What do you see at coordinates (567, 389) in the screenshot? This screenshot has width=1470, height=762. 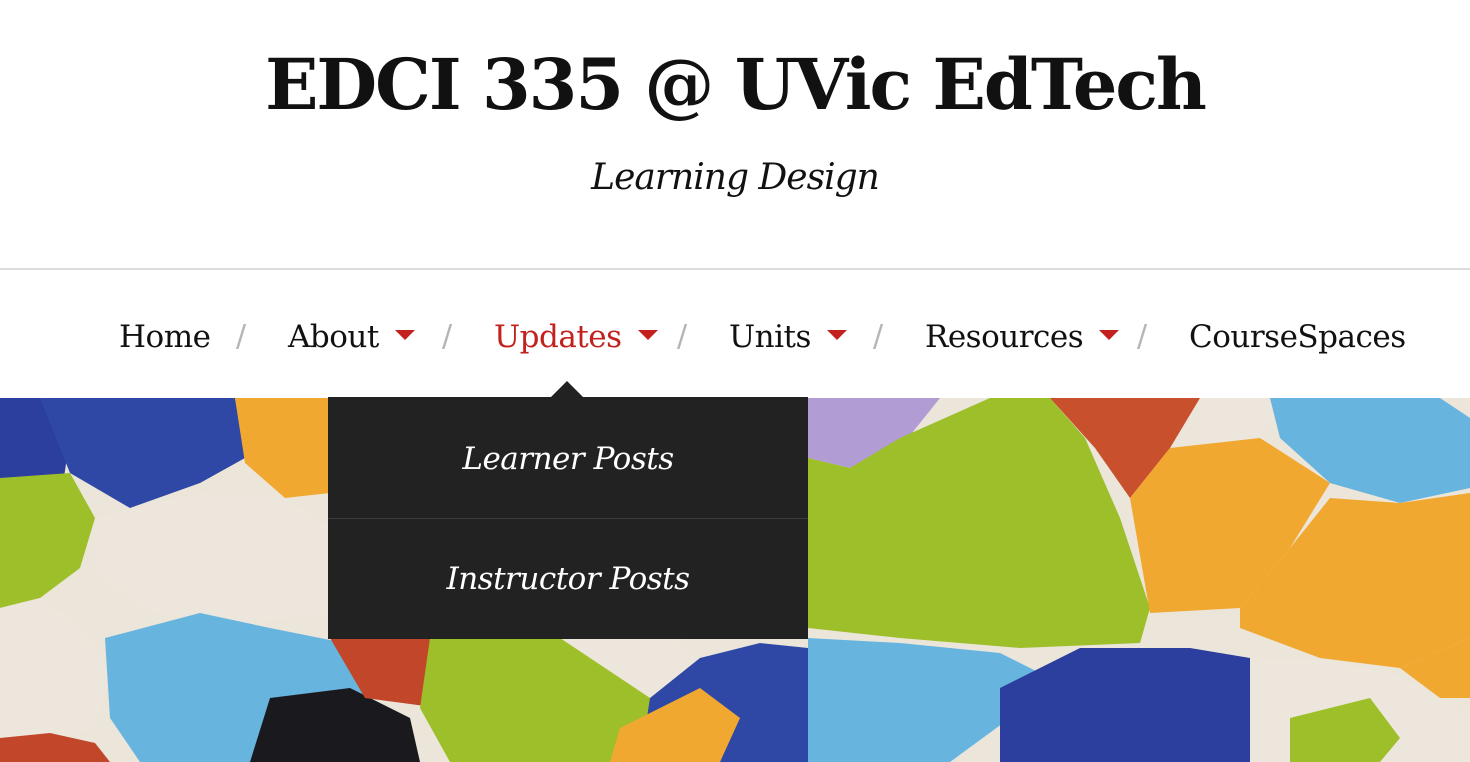 I see `dropdown-pointer` at bounding box center [567, 389].